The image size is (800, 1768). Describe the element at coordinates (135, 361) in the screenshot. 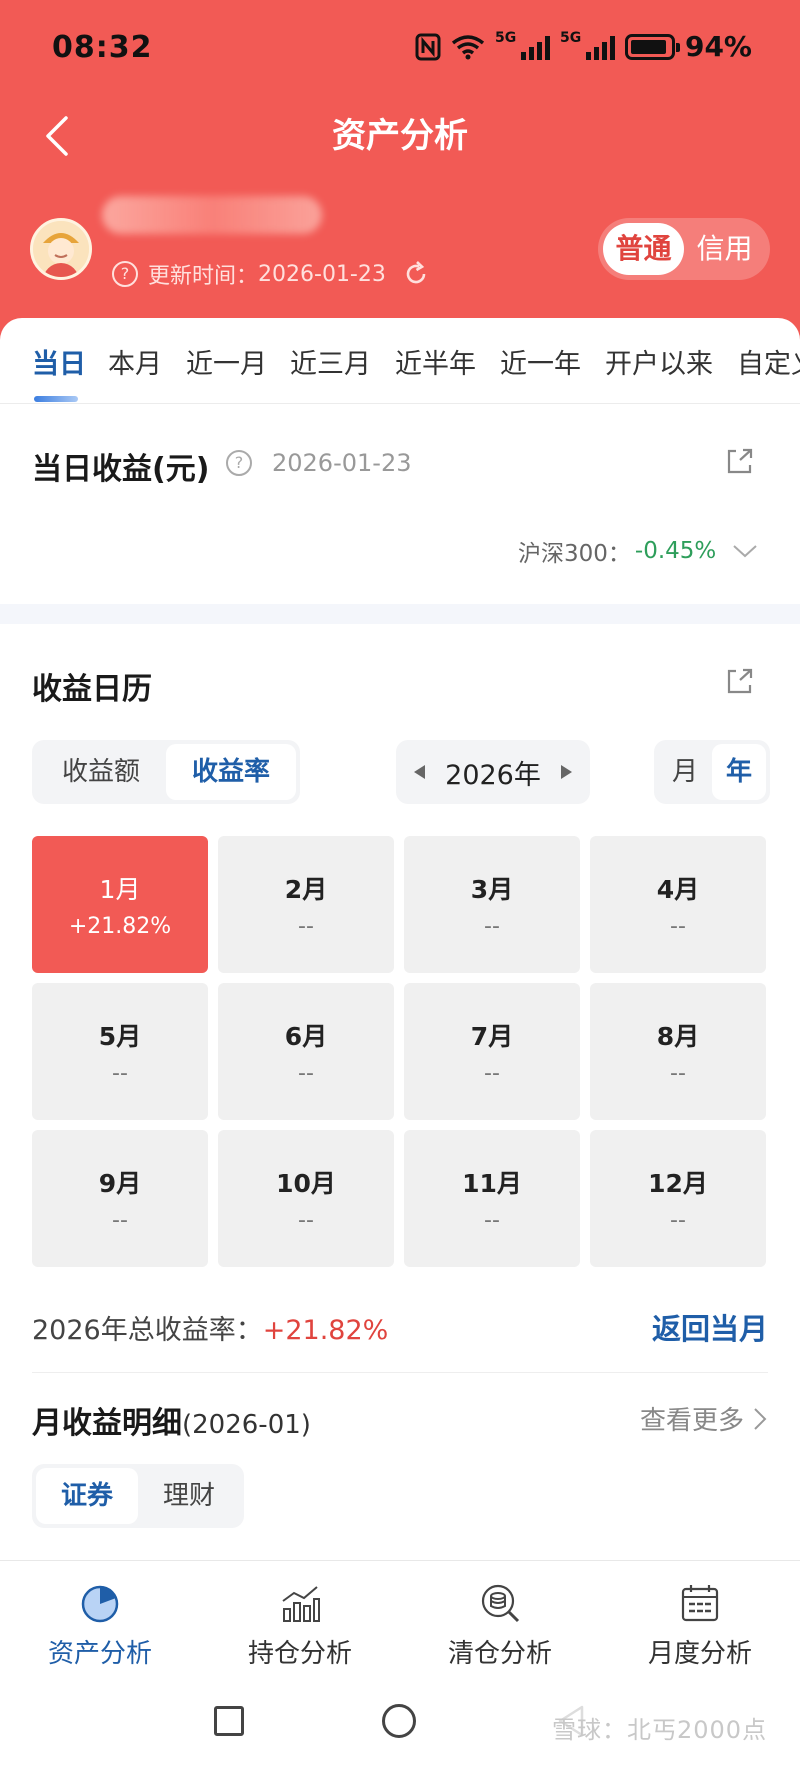

I see `tab-this-month: 本月` at that location.